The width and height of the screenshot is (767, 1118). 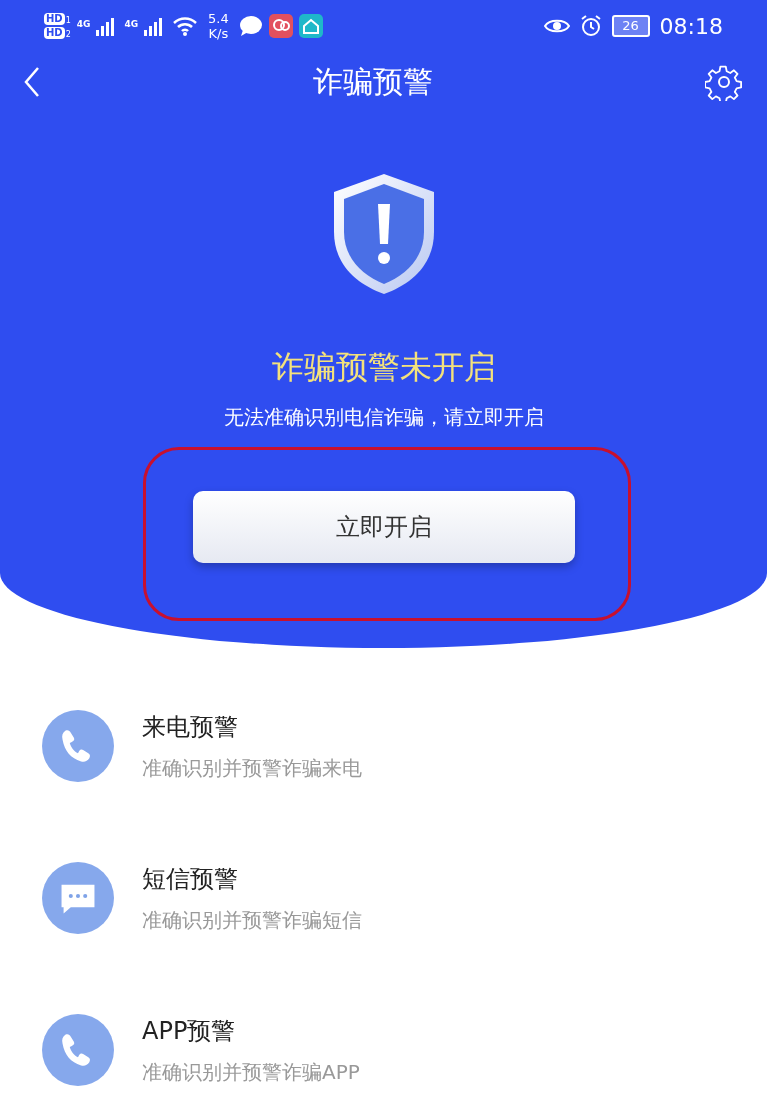 What do you see at coordinates (218, 18) in the screenshot?
I see `speed-value: 5.4` at bounding box center [218, 18].